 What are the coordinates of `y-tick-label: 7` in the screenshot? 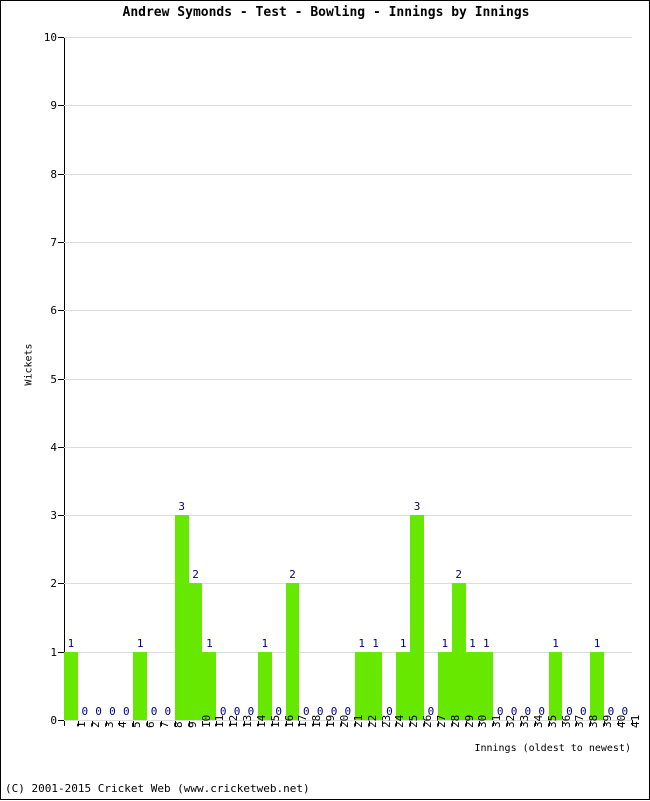 It's located at (53, 242).